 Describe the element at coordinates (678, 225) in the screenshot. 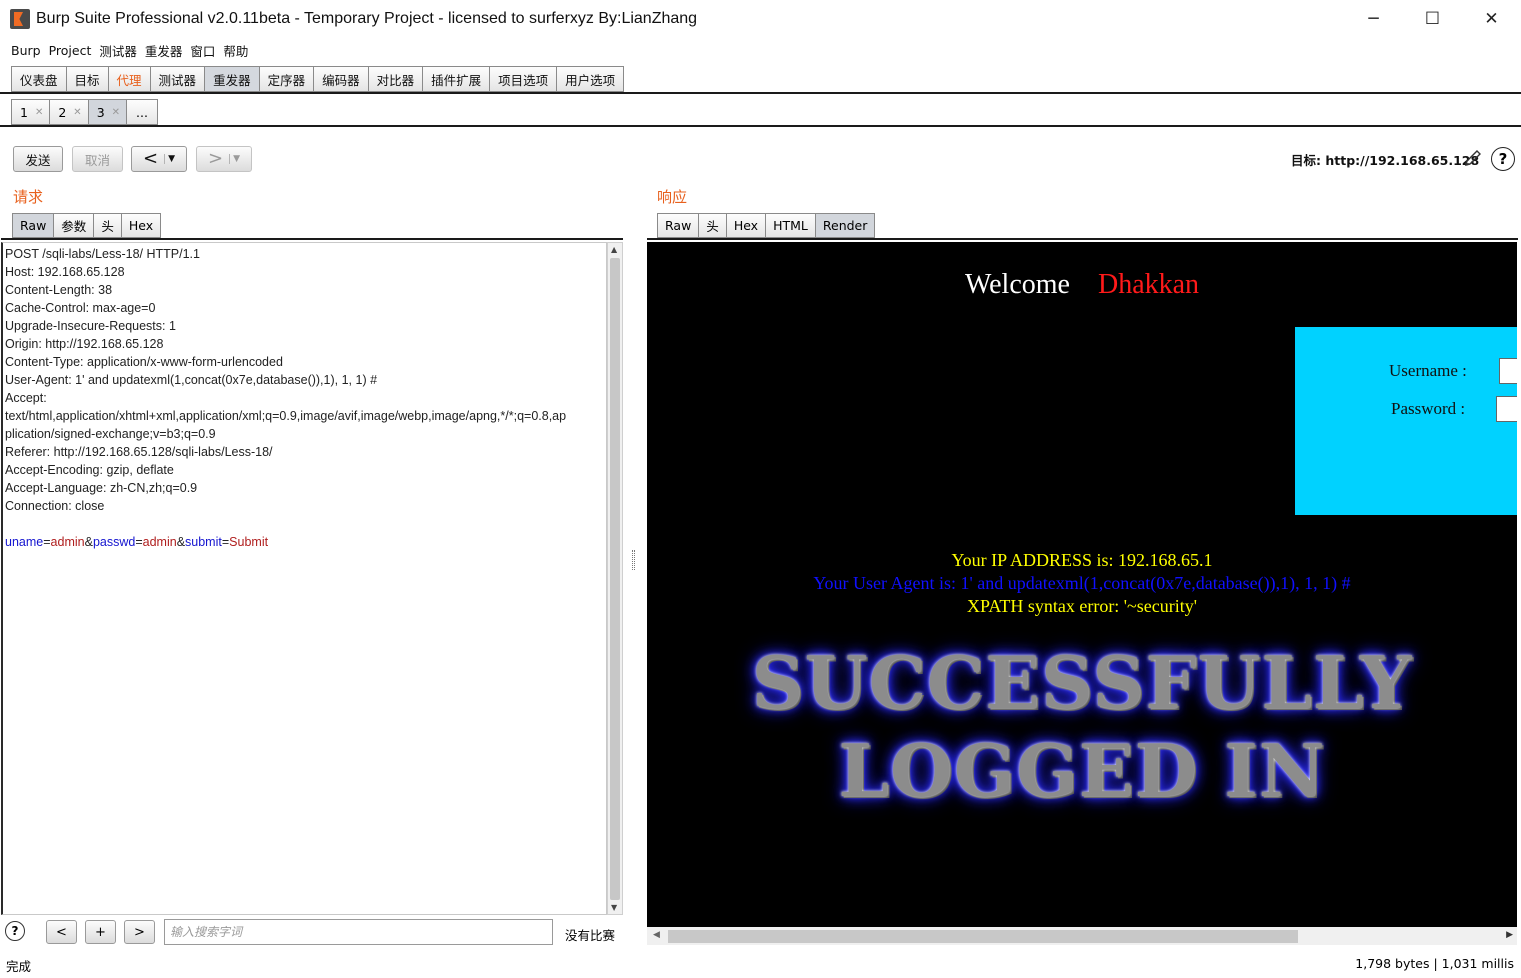

I see `response-tab-raw: Raw` at that location.